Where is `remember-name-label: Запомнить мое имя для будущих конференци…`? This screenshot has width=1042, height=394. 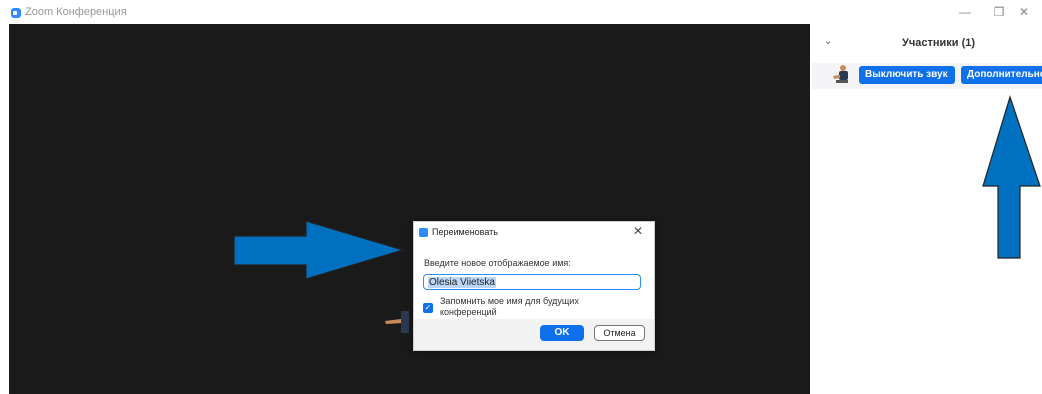
remember-name-label: Запомнить мое имя для будущих конференци… is located at coordinates (509, 306).